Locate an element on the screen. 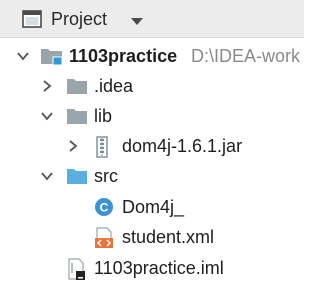  file-label: student.xml is located at coordinates (168, 237).